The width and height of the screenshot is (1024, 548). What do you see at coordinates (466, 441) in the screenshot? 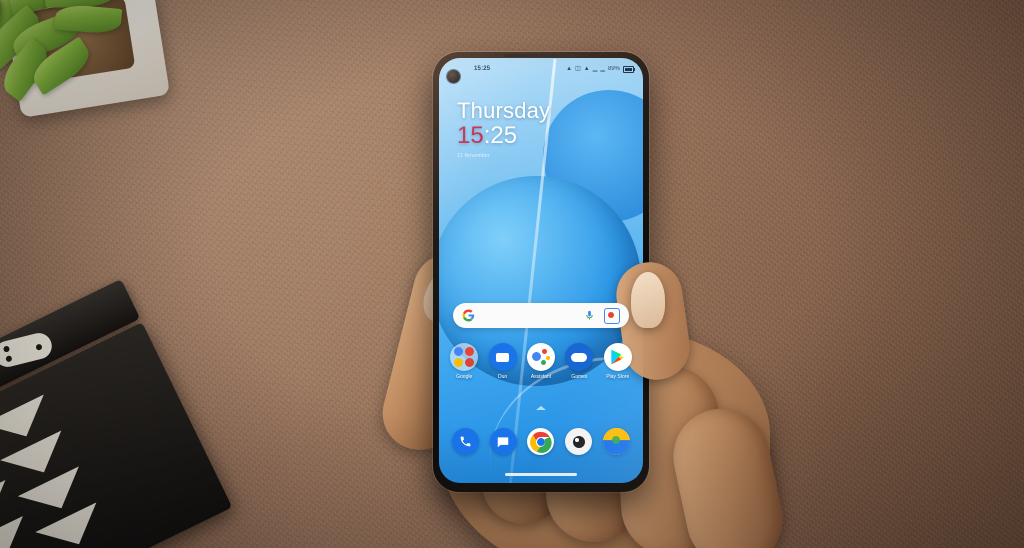
I see `phone-icon` at bounding box center [466, 441].